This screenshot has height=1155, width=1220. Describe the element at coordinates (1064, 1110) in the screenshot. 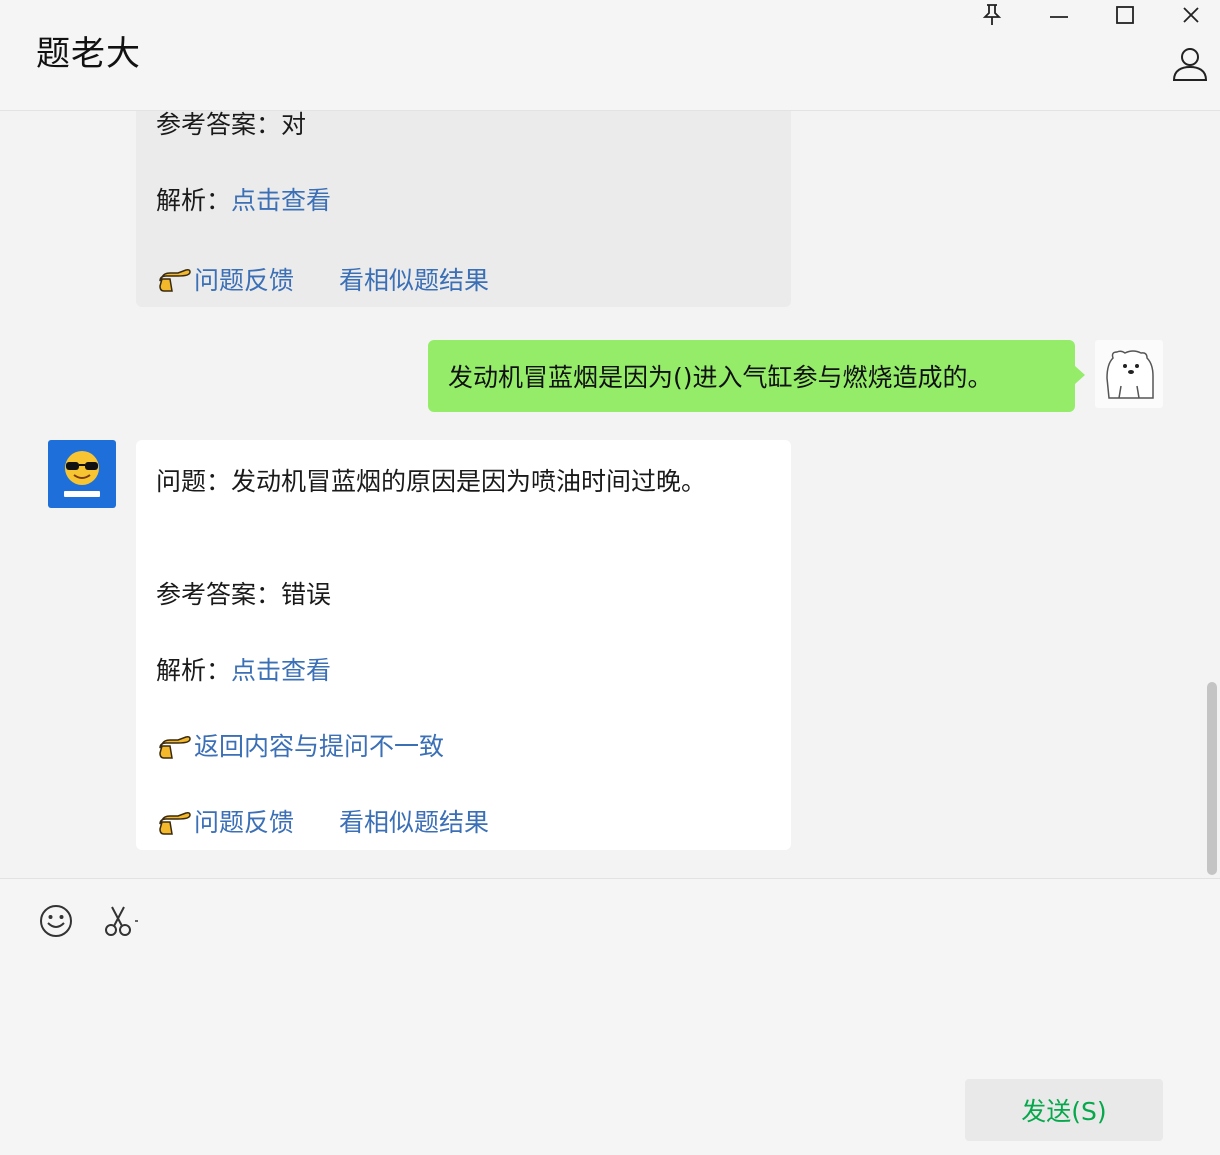

I see `send-button: 发送(S)` at that location.